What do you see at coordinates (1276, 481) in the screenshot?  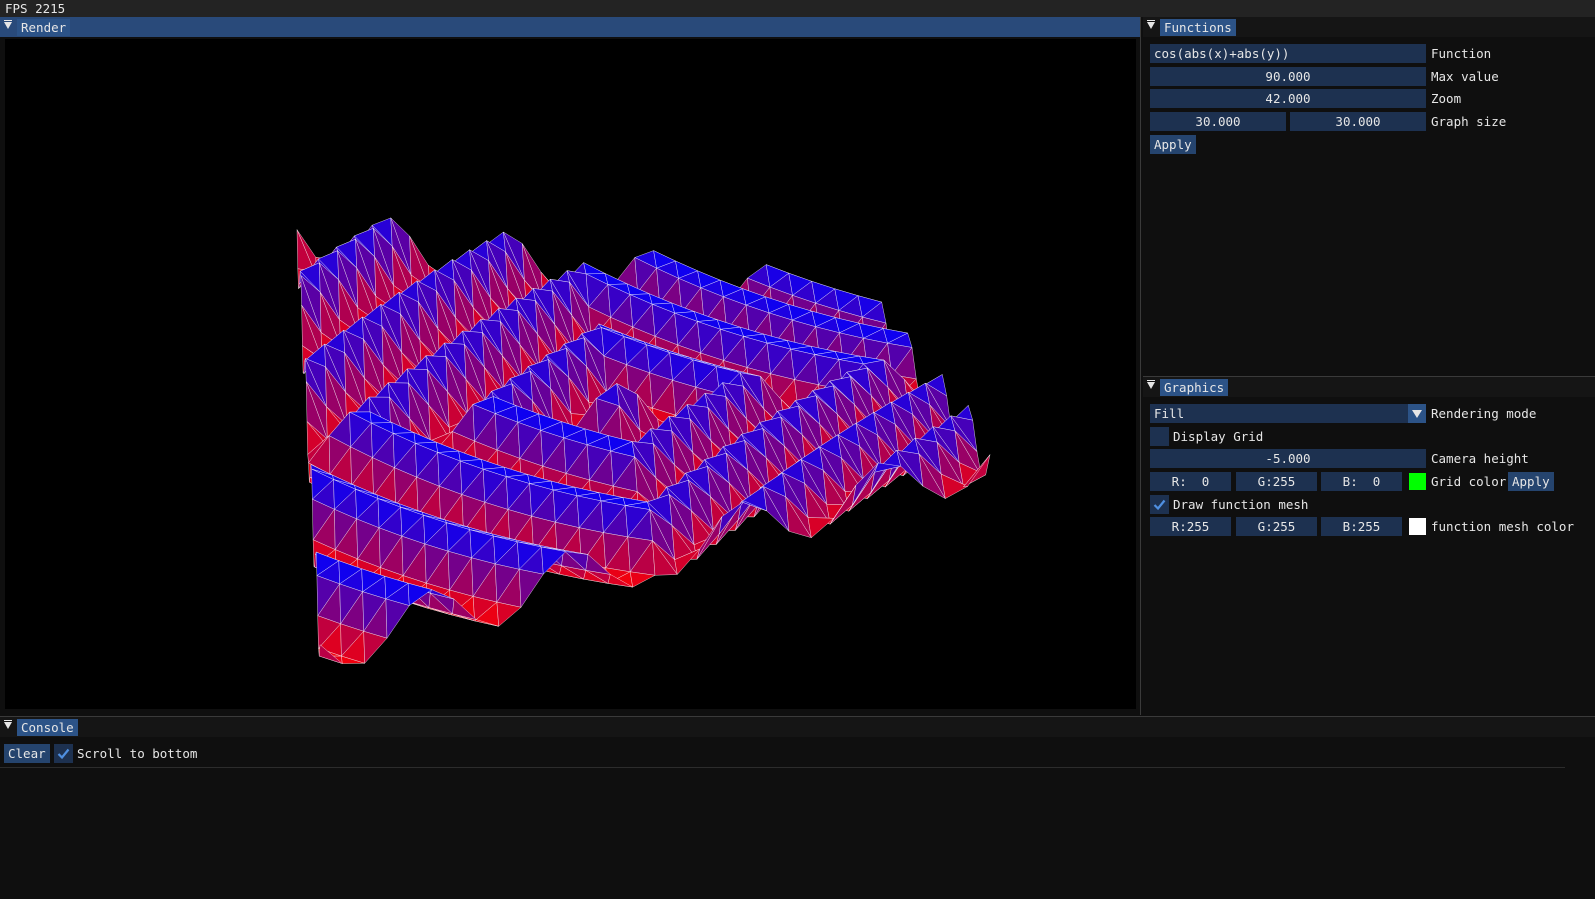 I see `grid-color-g-input: G:255` at bounding box center [1276, 481].